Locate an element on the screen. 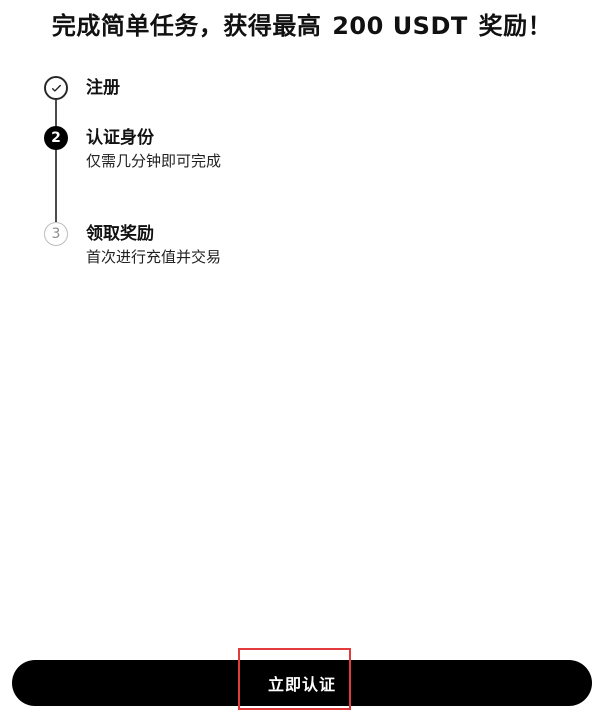  step-title: 领取奖励 is located at coordinates (120, 234).